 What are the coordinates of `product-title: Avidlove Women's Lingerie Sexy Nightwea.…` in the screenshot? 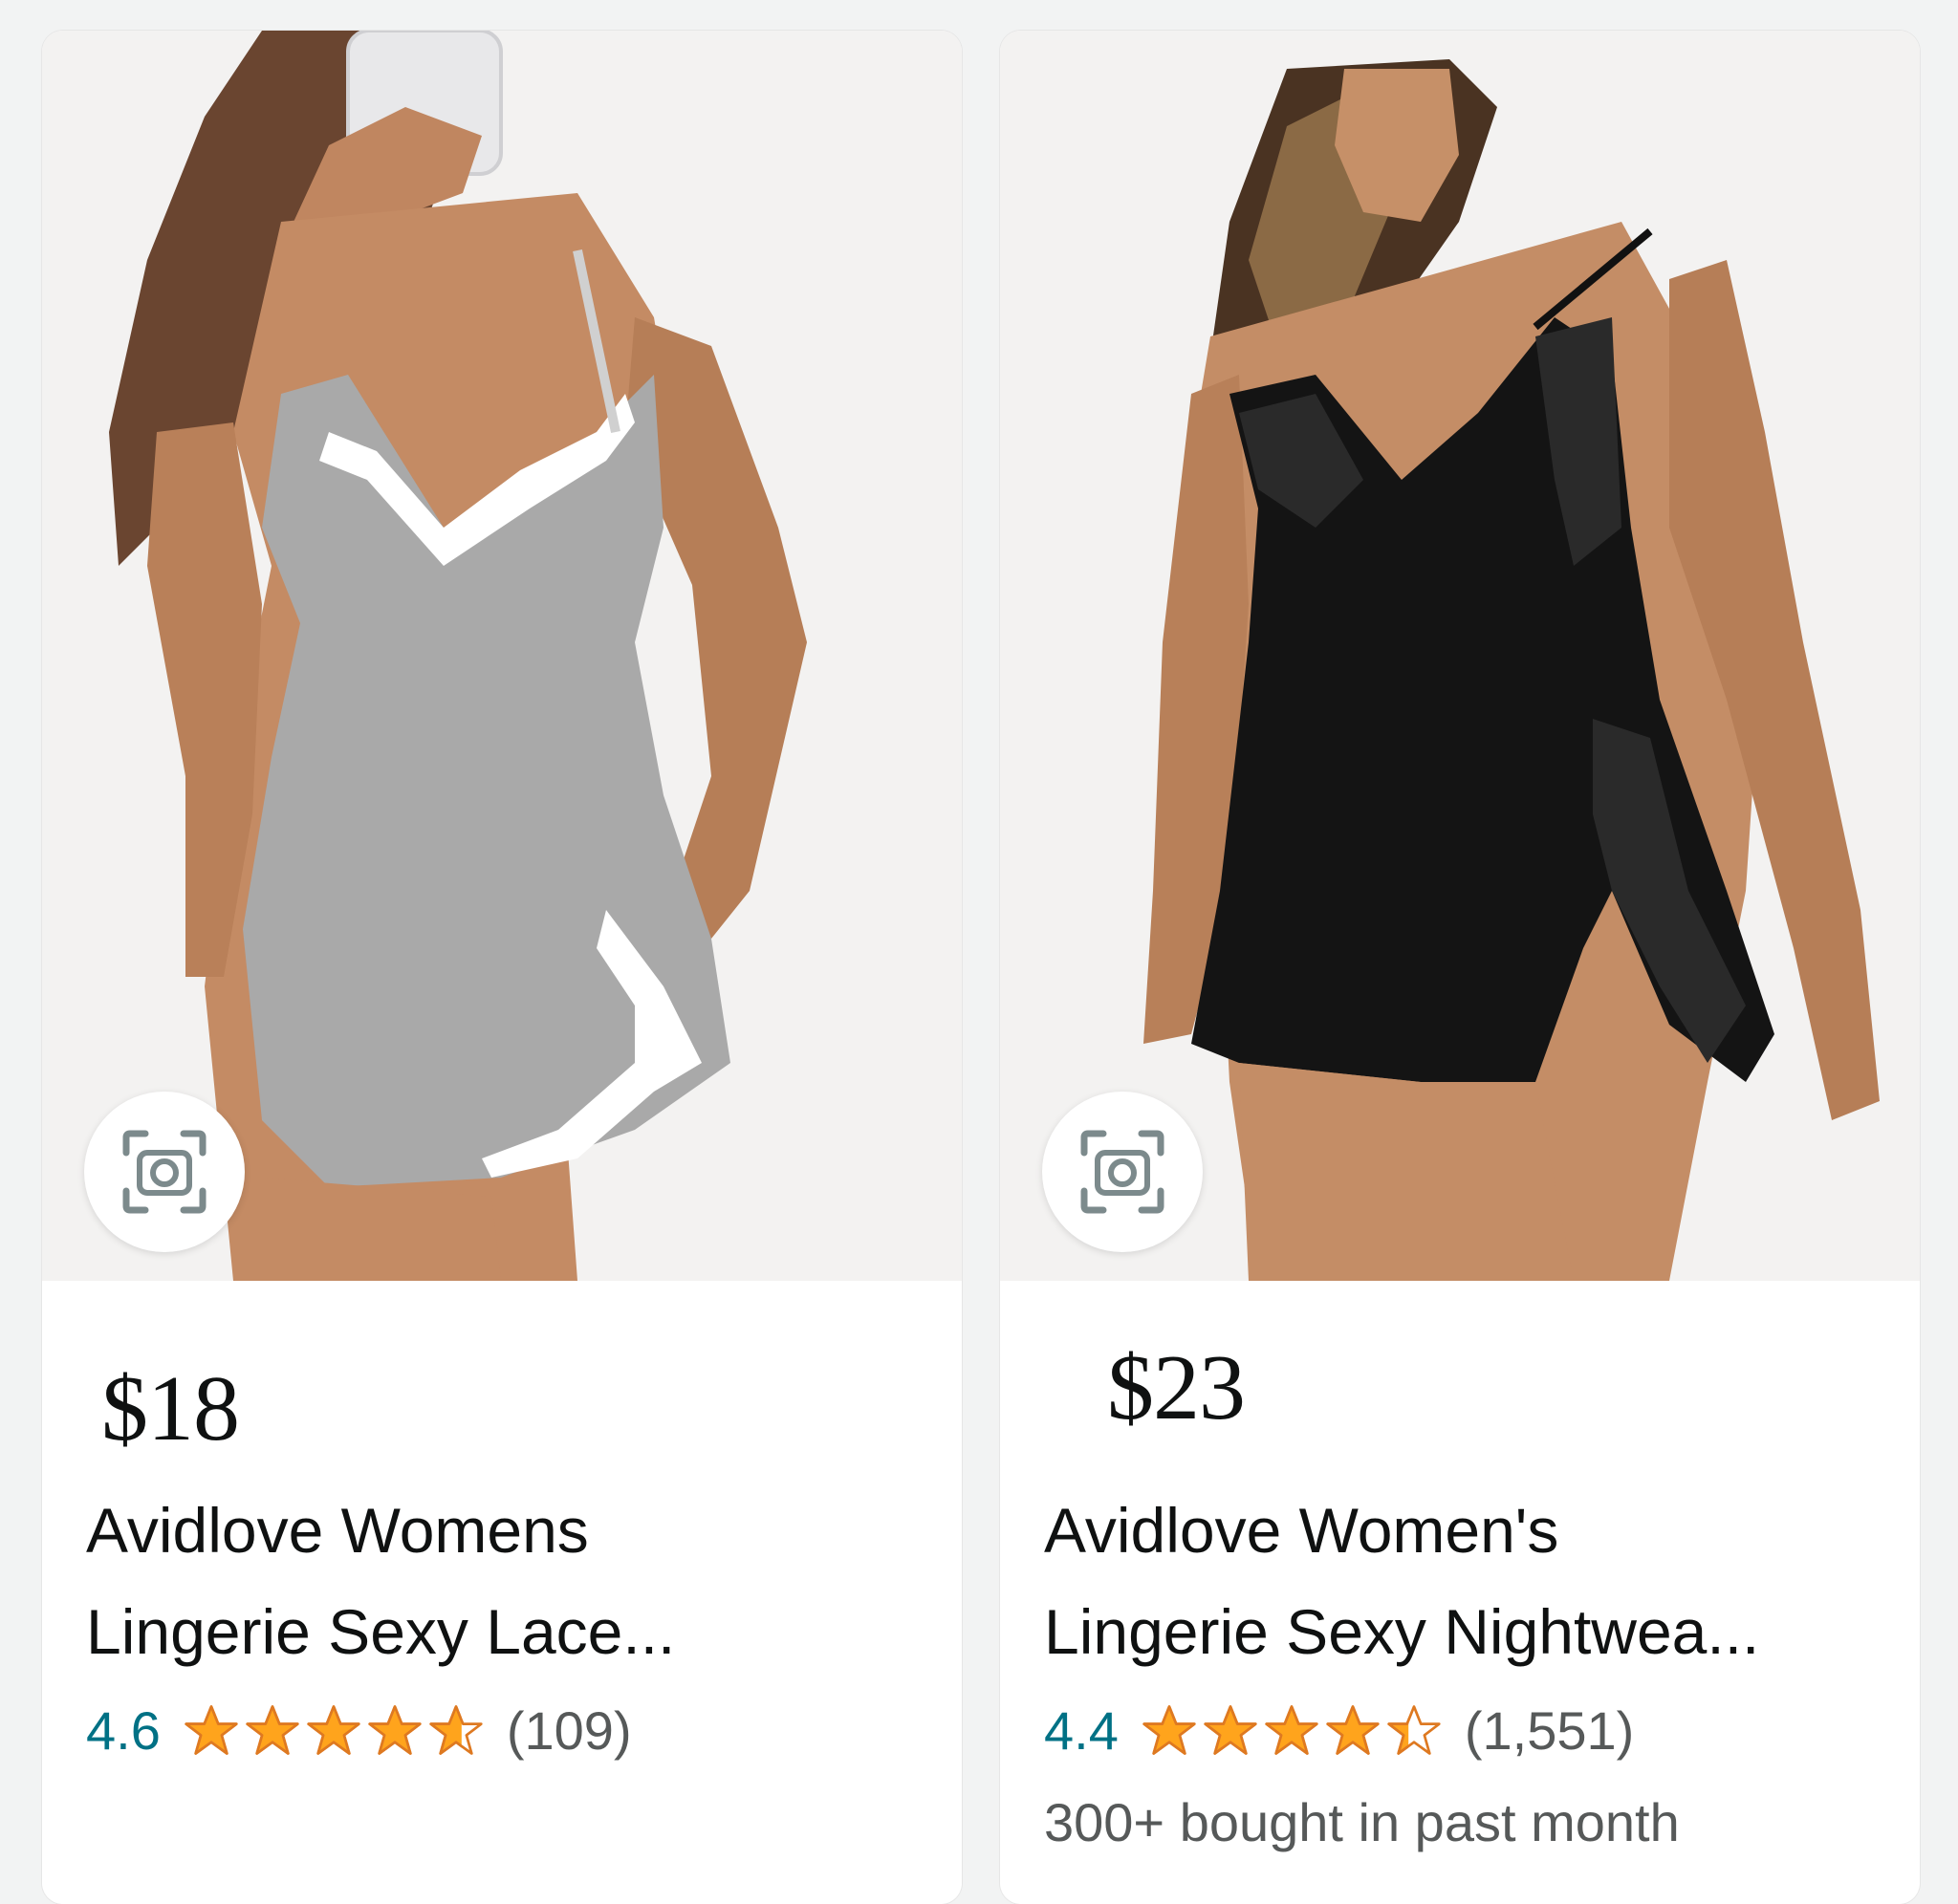 It's located at (1464, 1581).